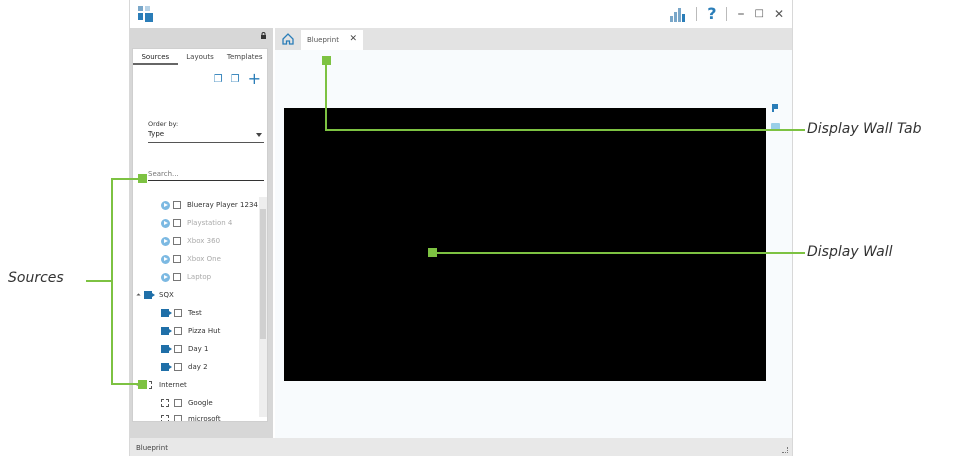  I want to click on home-icon, so click(288, 39).